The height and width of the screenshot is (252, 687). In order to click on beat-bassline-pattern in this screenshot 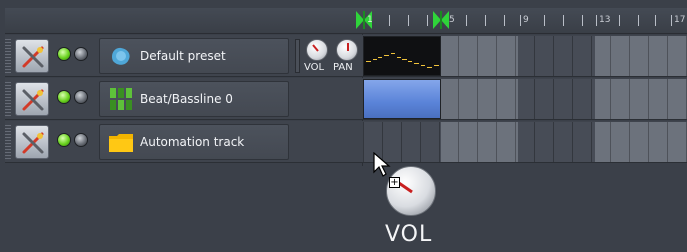, I will do `click(402, 99)`.